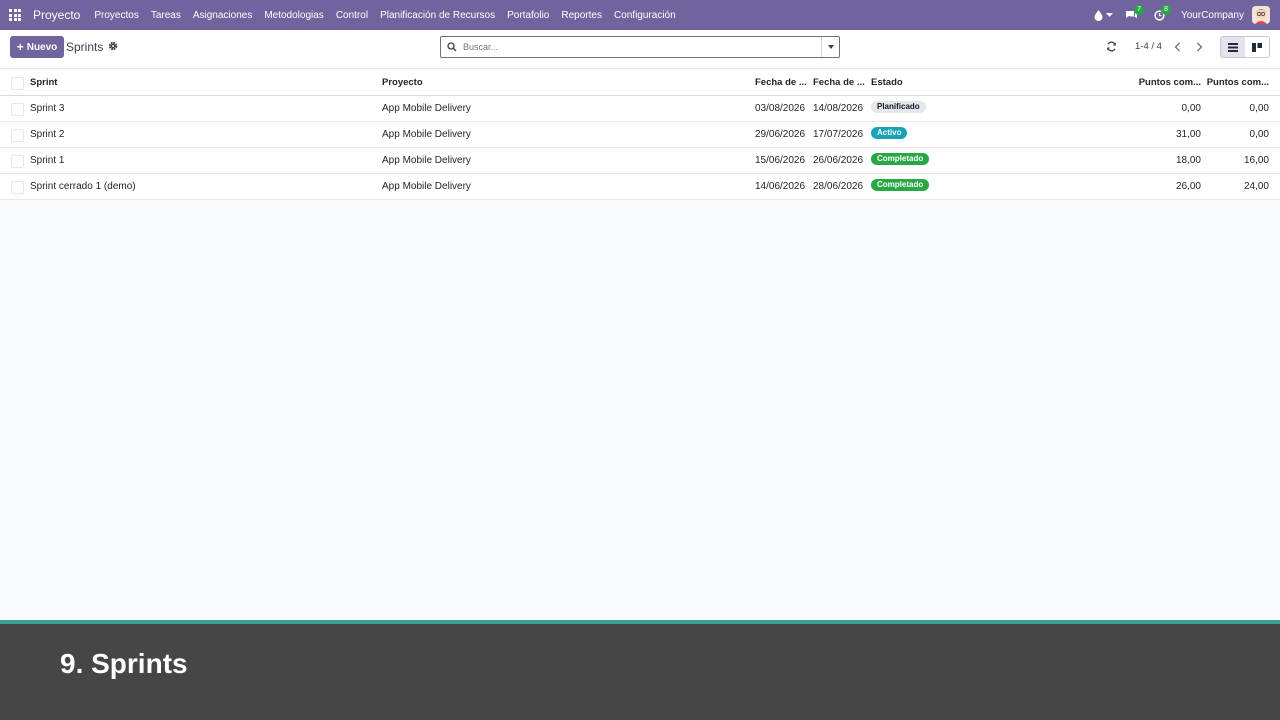 The image size is (1280, 720). I want to click on control-panel: + Nuevo Sprints 1-4 / 4, so click(640, 49).